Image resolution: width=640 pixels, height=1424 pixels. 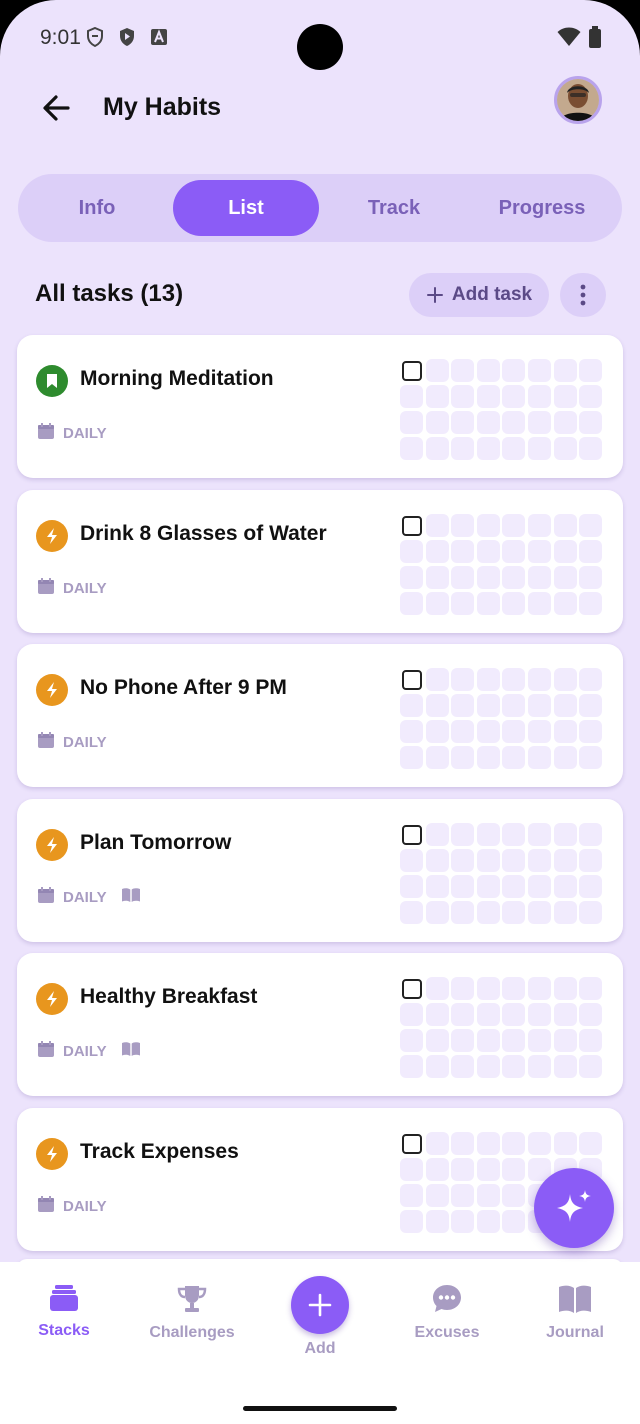 I want to click on home-indicator, so click(x=320, y=1408).